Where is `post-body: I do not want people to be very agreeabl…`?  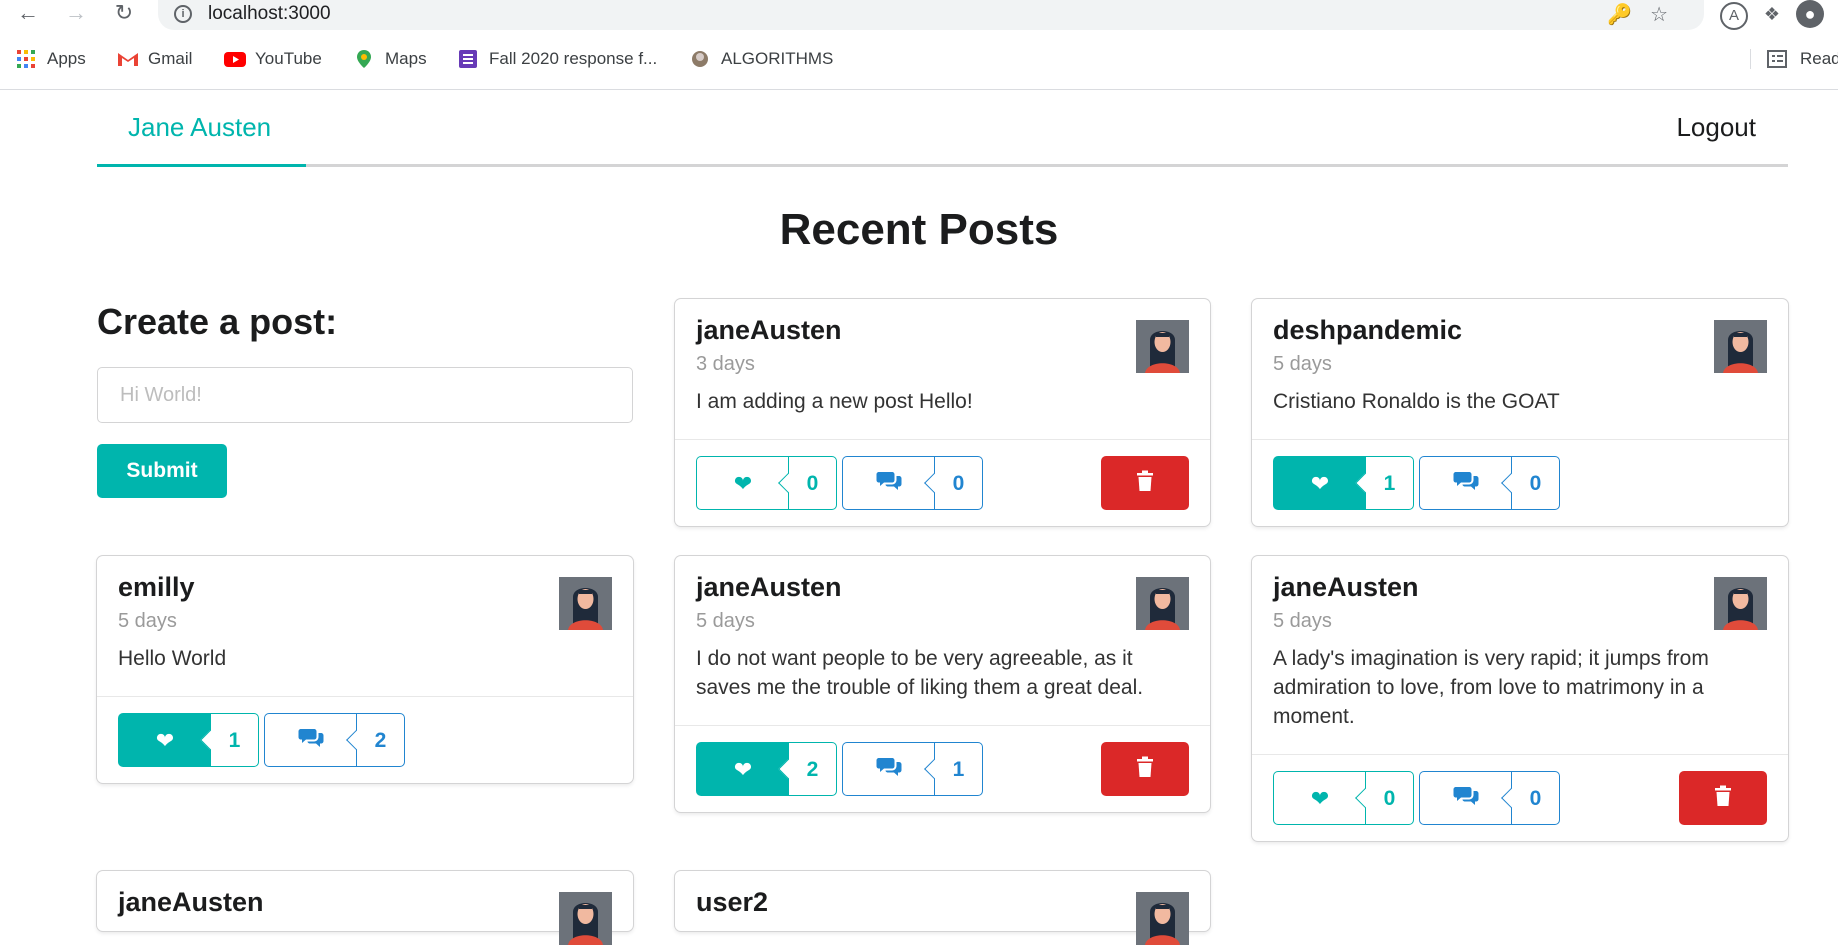
post-body: I do not want people to be very agreeabl… is located at coordinates (920, 673).